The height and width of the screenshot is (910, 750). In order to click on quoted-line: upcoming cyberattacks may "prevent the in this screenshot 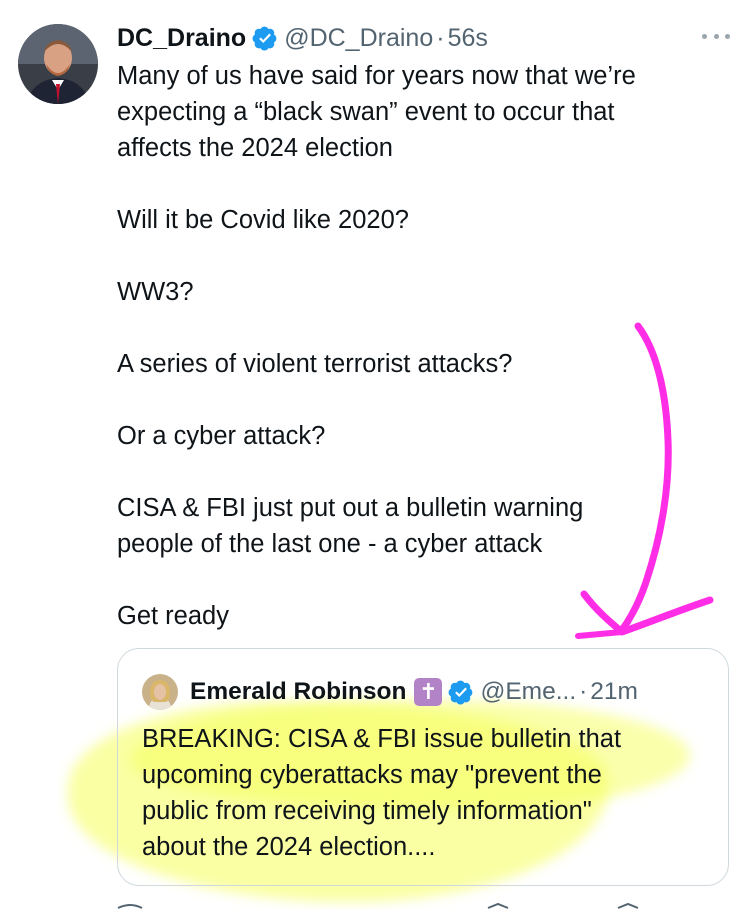, I will do `click(372, 775)`.